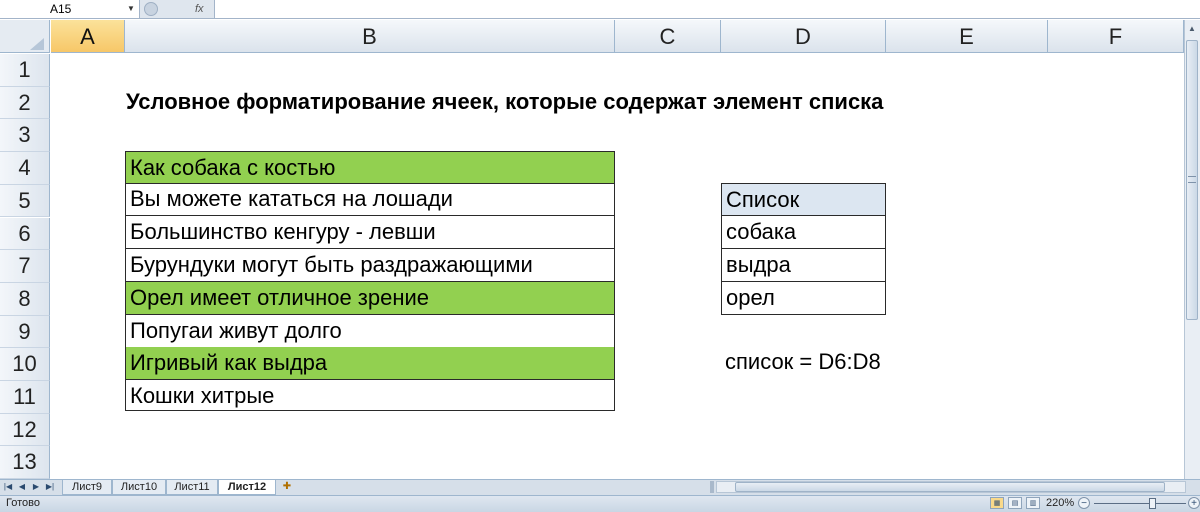 The image size is (1200, 512). Describe the element at coordinates (287, 487) in the screenshot. I see `insert-sheet-icon: ✚` at that location.